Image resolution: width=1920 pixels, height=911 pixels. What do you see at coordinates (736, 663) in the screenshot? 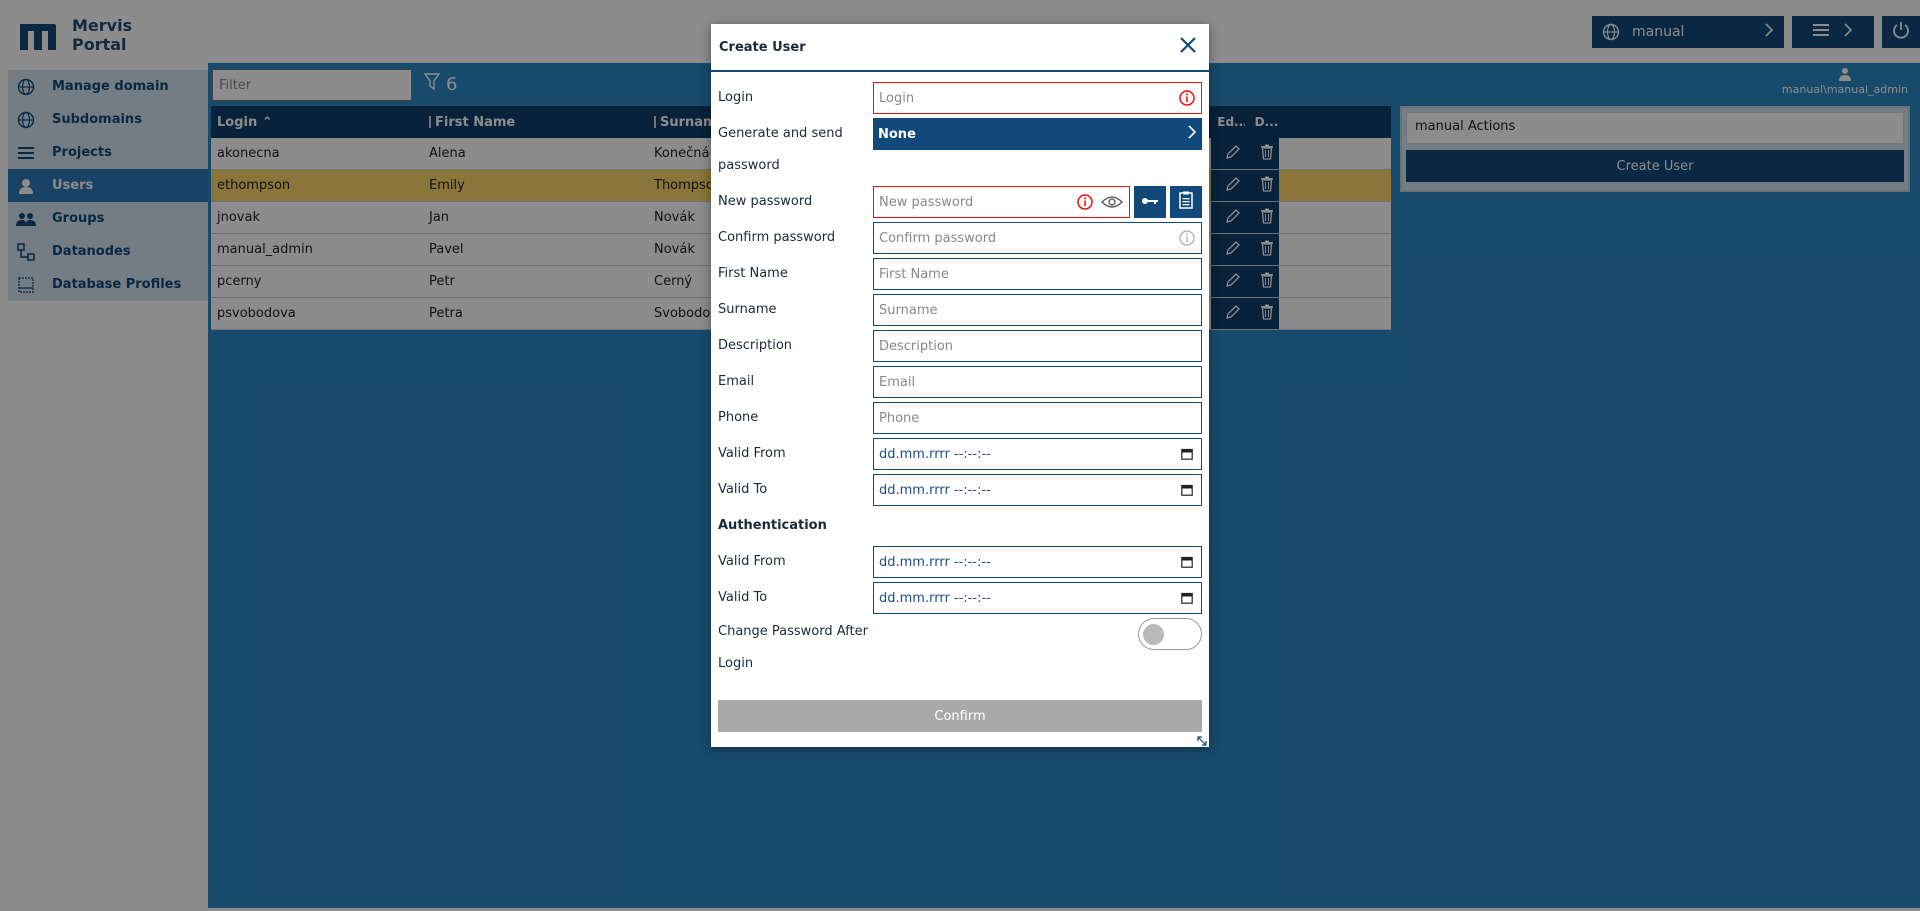
I see `change-password-label-line2: Login` at bounding box center [736, 663].